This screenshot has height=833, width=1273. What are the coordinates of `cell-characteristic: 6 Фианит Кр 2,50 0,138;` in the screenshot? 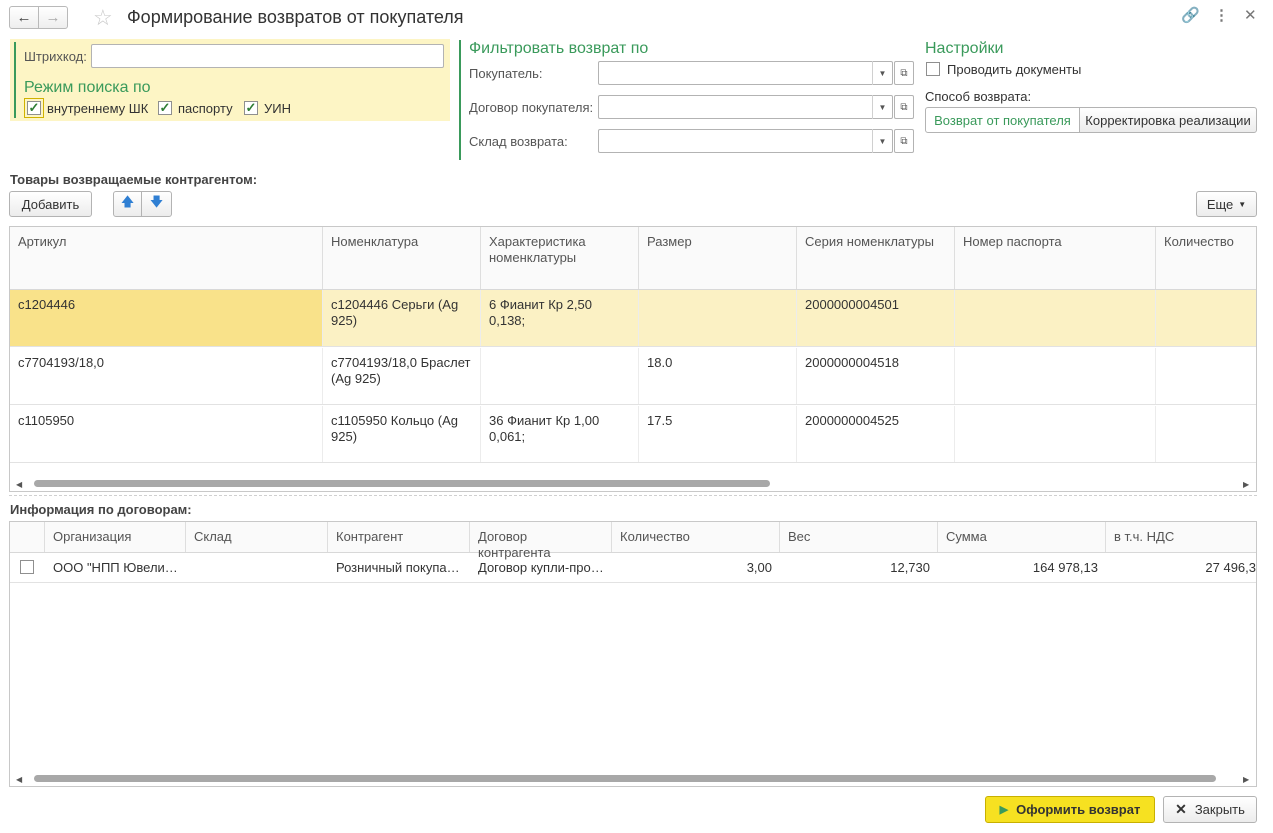 It's located at (560, 318).